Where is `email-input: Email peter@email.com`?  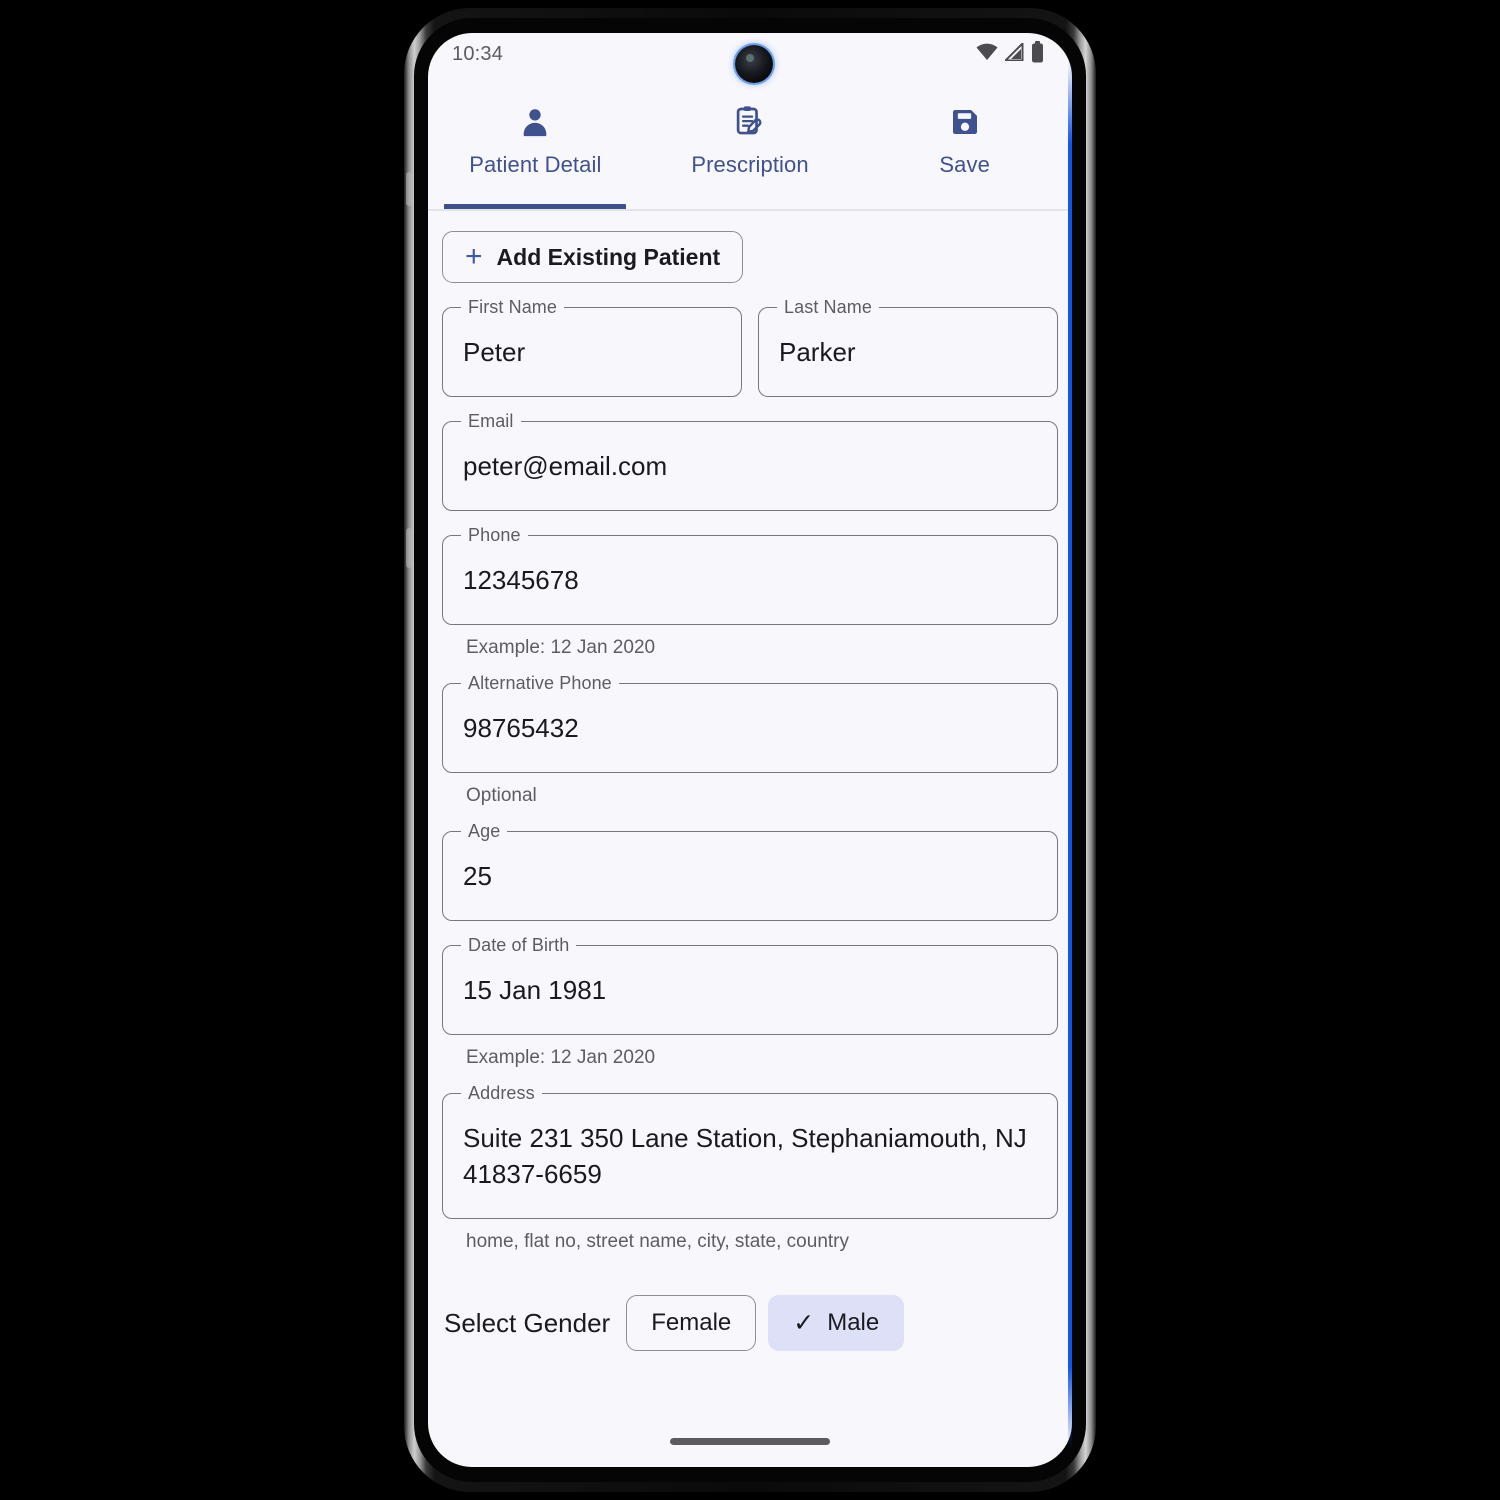
email-input: Email peter@email.com is located at coordinates (750, 461).